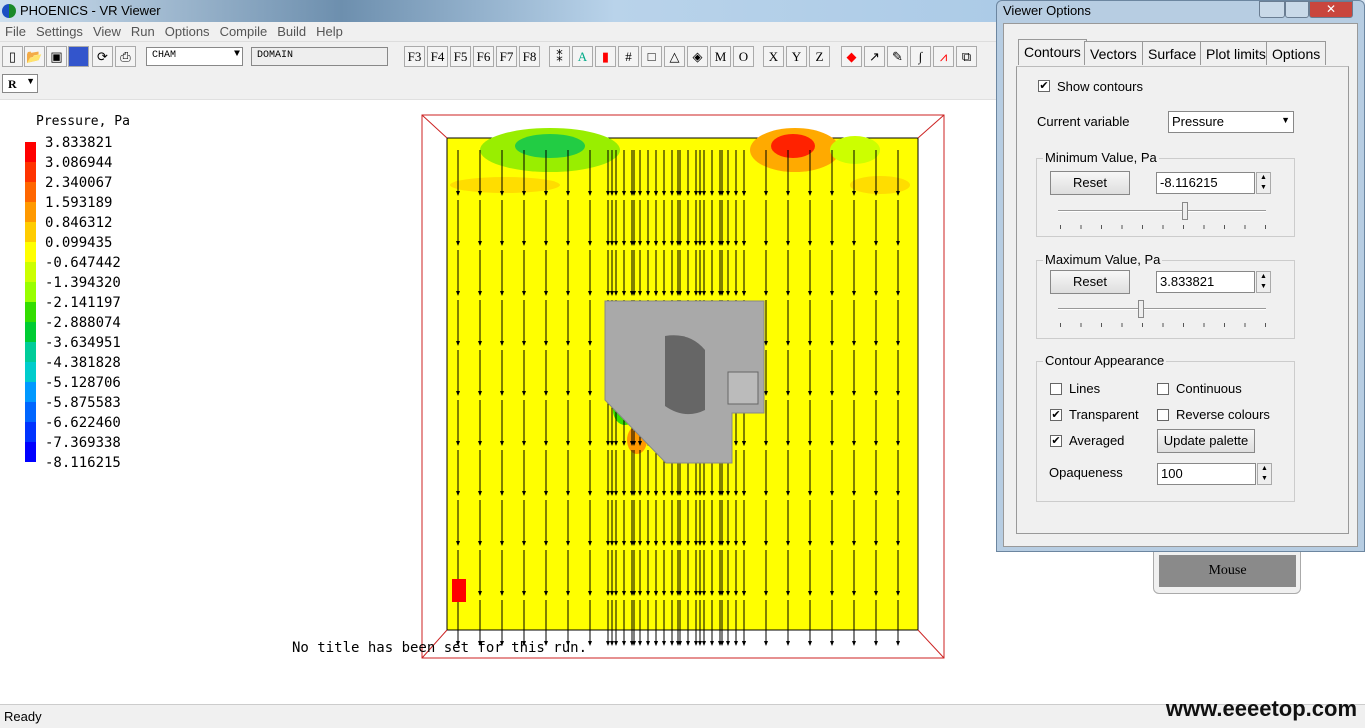  Describe the element at coordinates (125, 56) in the screenshot. I see `print-icon: ⎙` at that location.